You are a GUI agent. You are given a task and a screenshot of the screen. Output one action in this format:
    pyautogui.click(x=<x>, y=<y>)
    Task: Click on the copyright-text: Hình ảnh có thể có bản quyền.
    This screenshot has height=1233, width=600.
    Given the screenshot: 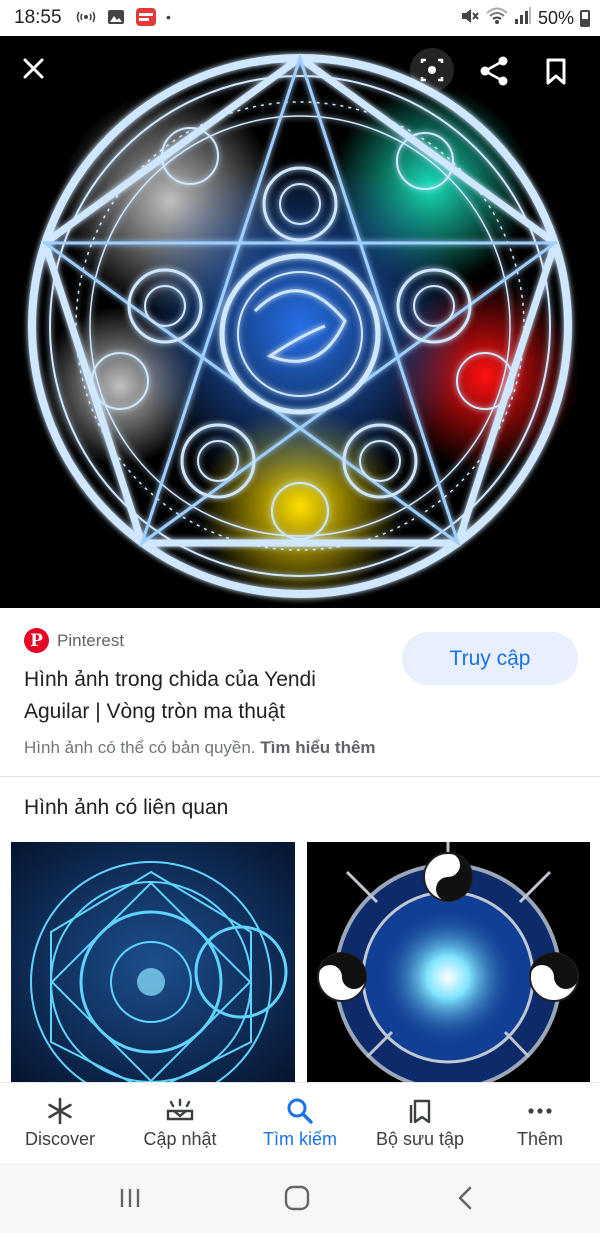 What is the action you would take?
    pyautogui.click(x=140, y=747)
    